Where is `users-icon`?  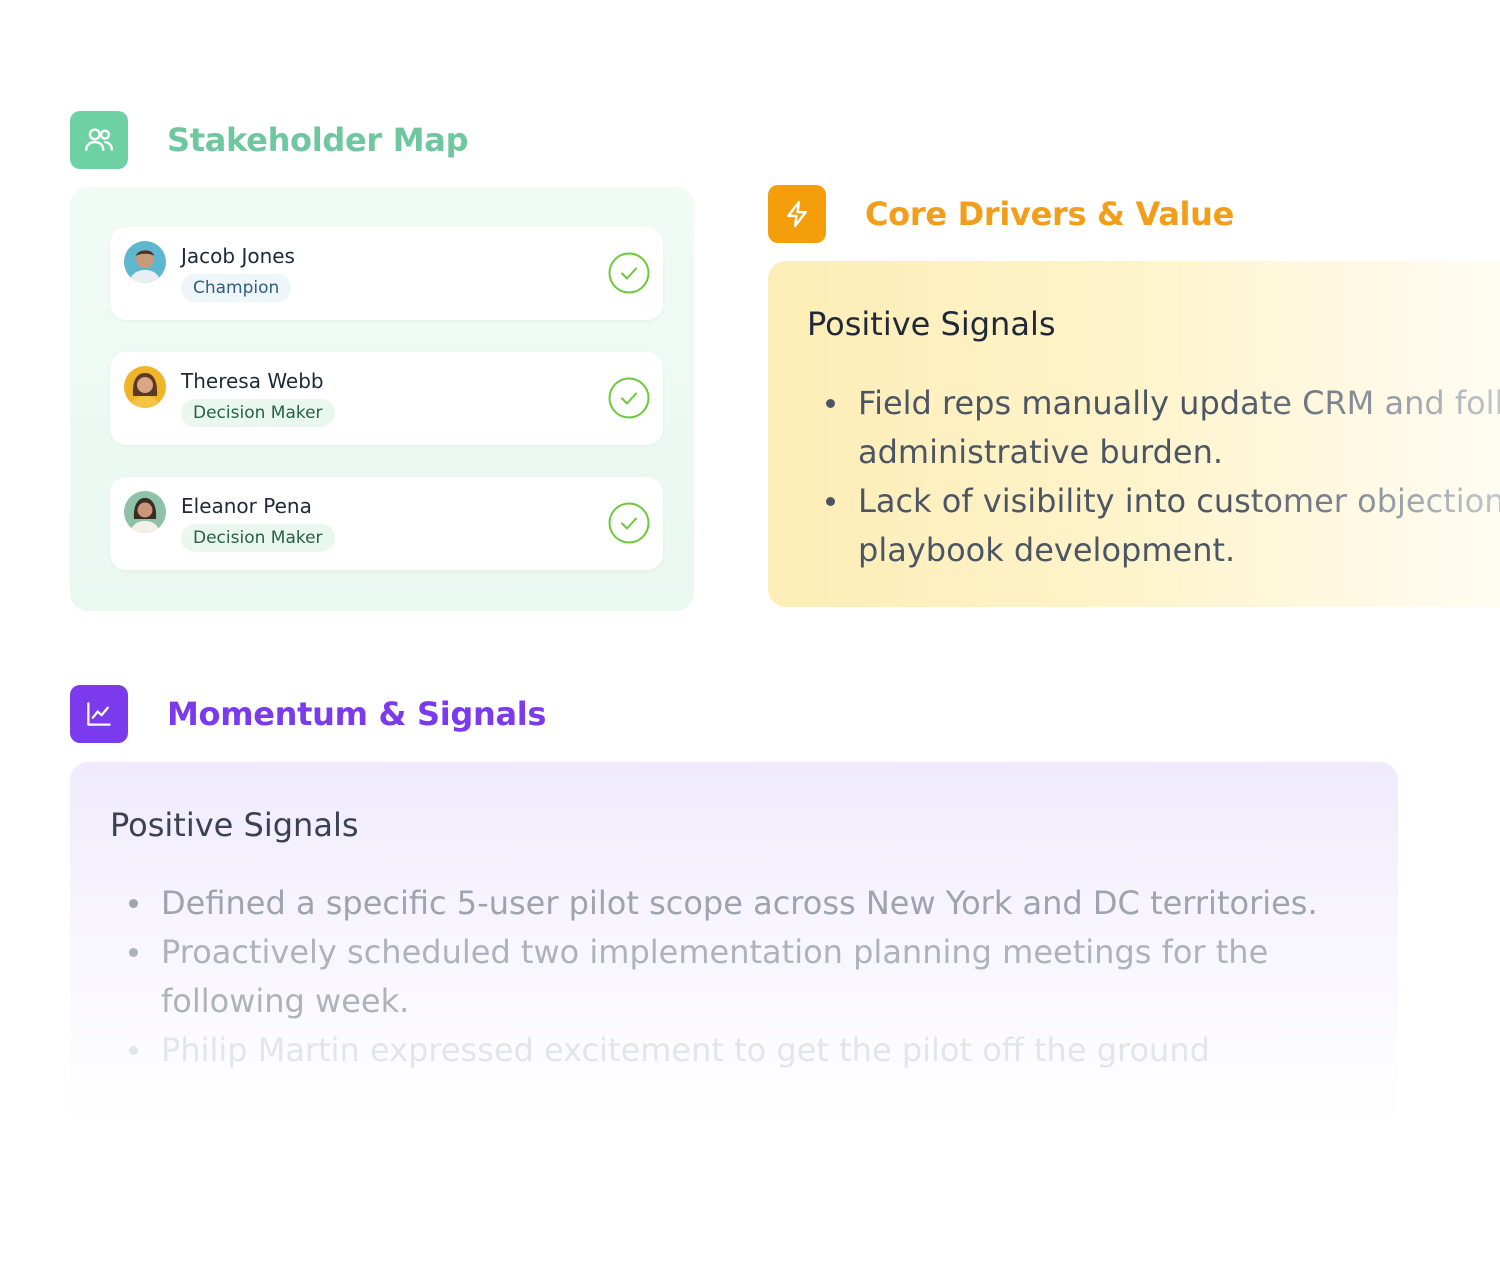
users-icon is located at coordinates (99, 140).